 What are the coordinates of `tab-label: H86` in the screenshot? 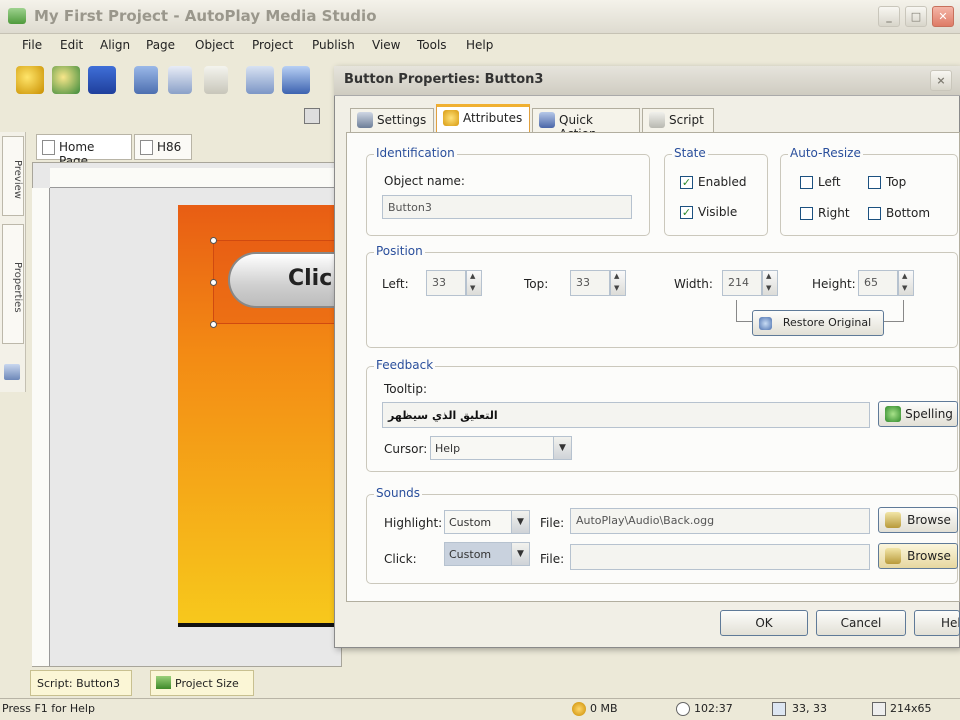 It's located at (169, 147).